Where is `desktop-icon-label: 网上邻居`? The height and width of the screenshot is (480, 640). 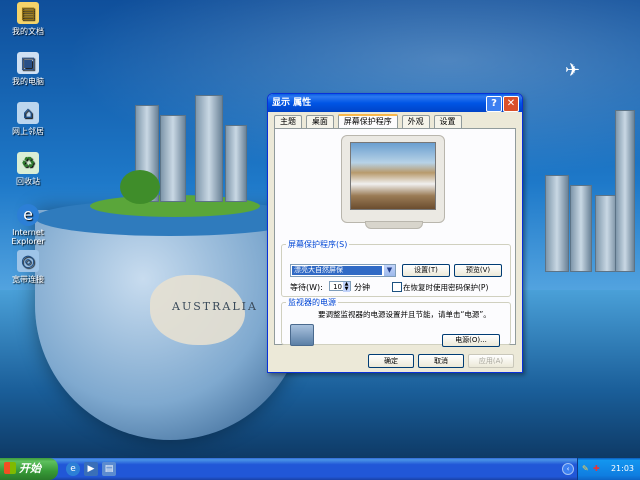 desktop-icon-label: 网上邻居 is located at coordinates (28, 131).